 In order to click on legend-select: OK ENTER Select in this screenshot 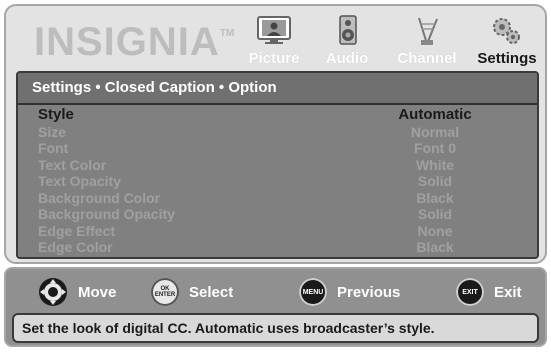, I will do `click(192, 292)`.